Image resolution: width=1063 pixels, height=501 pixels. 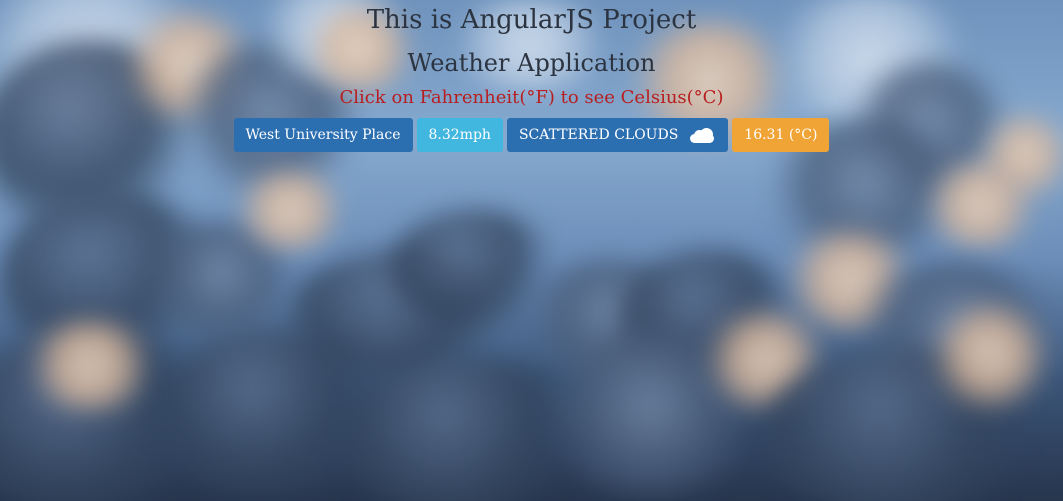 I want to click on location-label: West University Place, so click(x=323, y=135).